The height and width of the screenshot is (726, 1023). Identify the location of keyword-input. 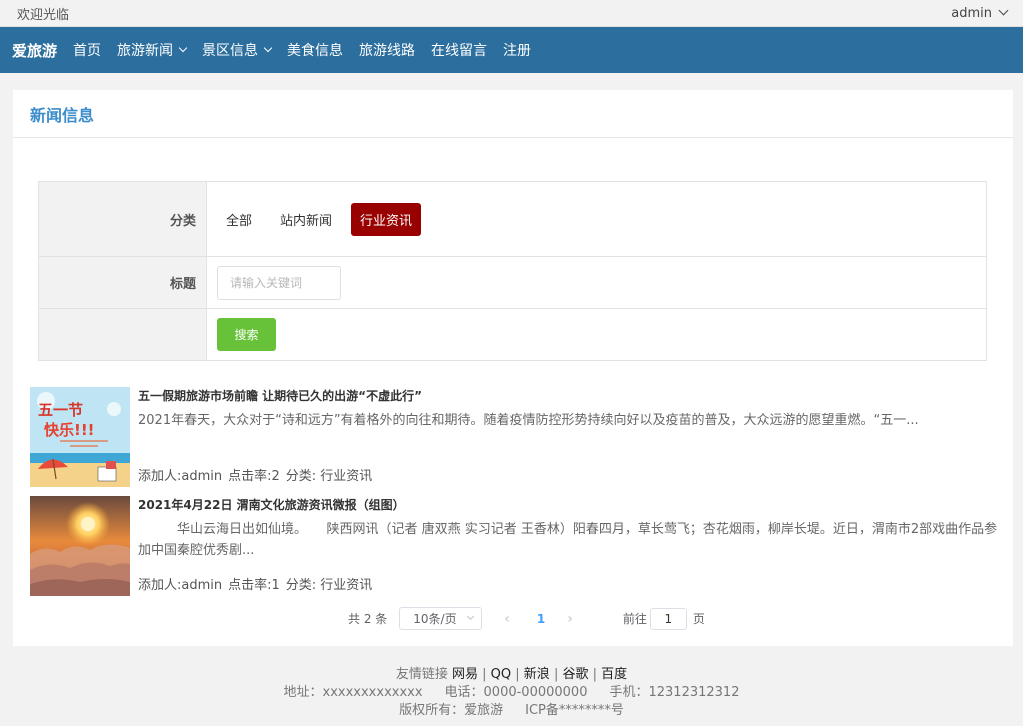
(279, 282).